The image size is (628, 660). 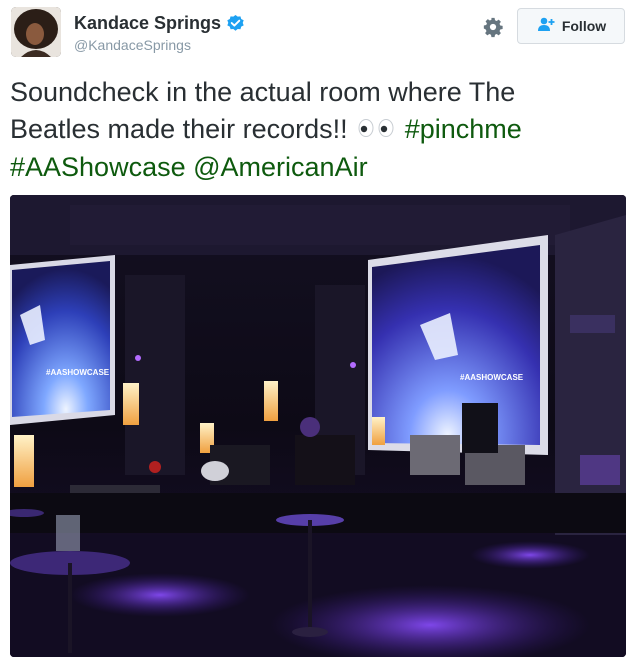 I want to click on gear-icon, so click(x=493, y=27).